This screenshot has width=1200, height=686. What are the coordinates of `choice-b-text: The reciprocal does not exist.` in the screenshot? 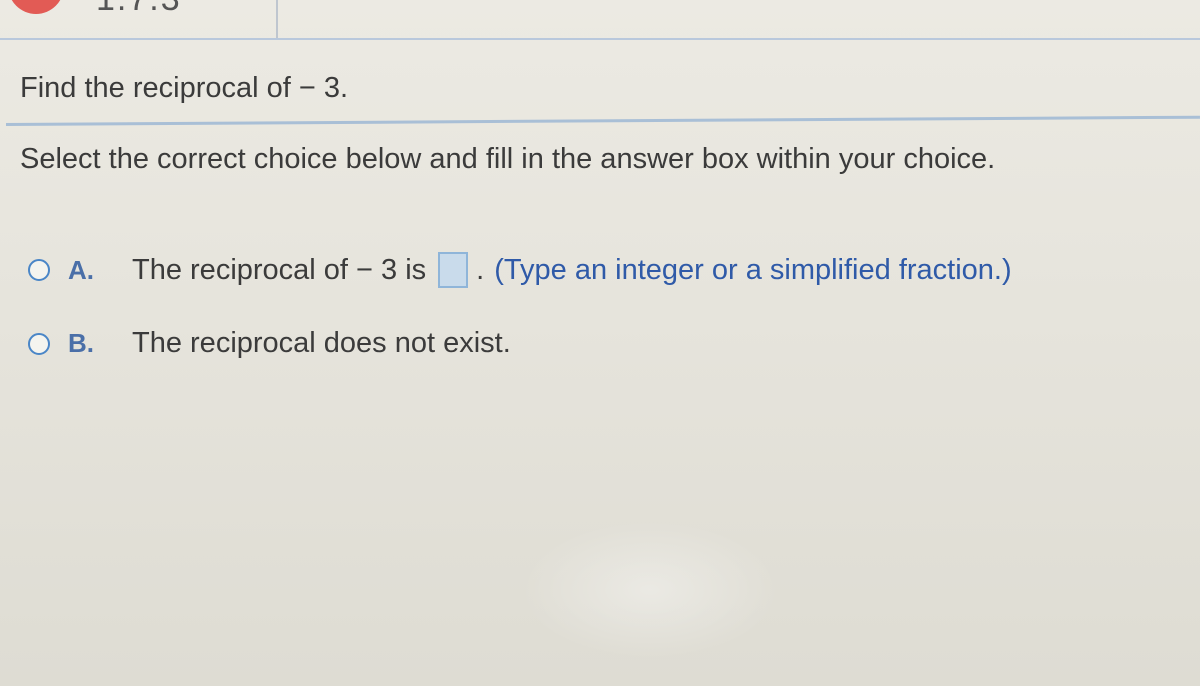 It's located at (321, 343).